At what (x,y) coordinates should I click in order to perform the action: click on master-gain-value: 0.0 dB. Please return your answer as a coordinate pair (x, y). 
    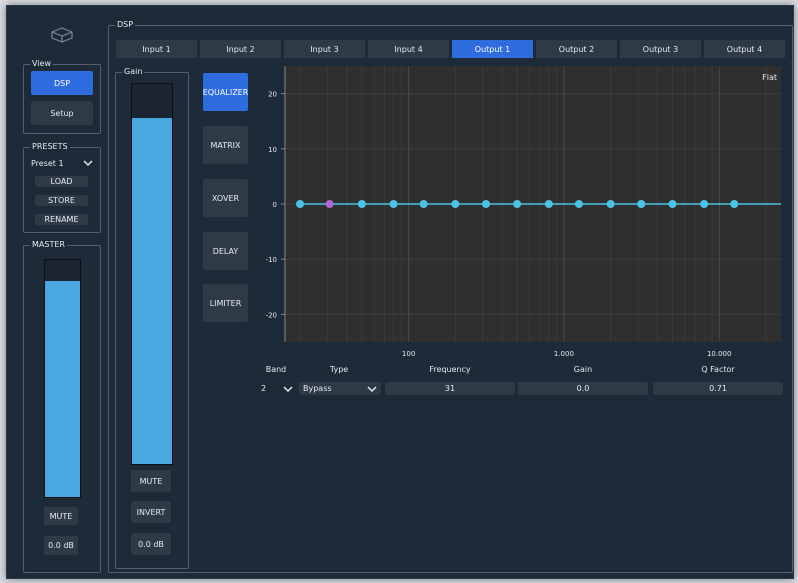
    Looking at the image, I should click on (61, 545).